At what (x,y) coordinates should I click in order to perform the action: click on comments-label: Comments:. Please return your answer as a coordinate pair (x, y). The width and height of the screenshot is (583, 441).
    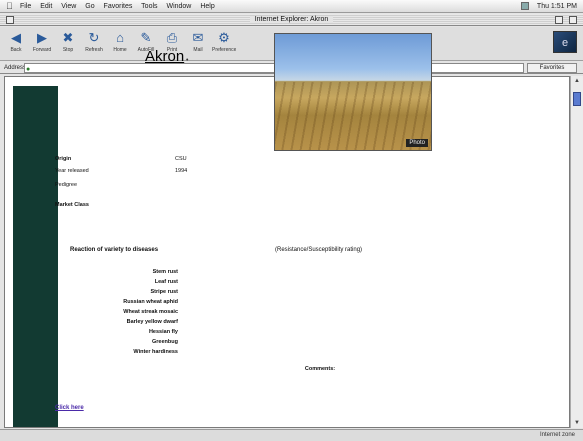
    Looking at the image, I should click on (320, 369).